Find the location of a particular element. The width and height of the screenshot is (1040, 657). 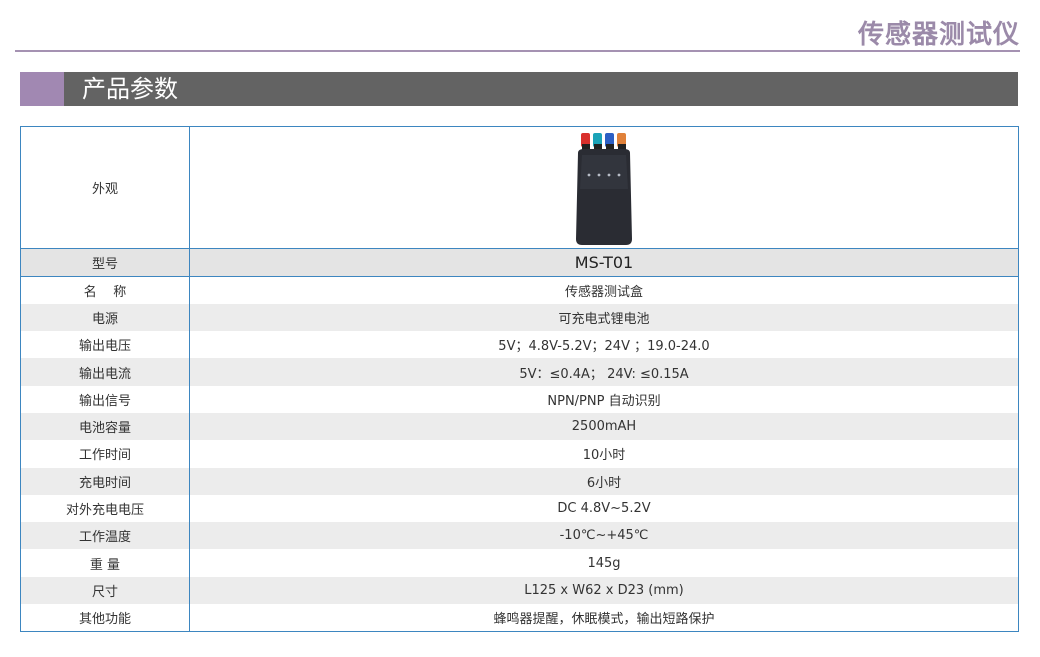

spec-row: 电池容量 2500mAH is located at coordinates (519, 426).